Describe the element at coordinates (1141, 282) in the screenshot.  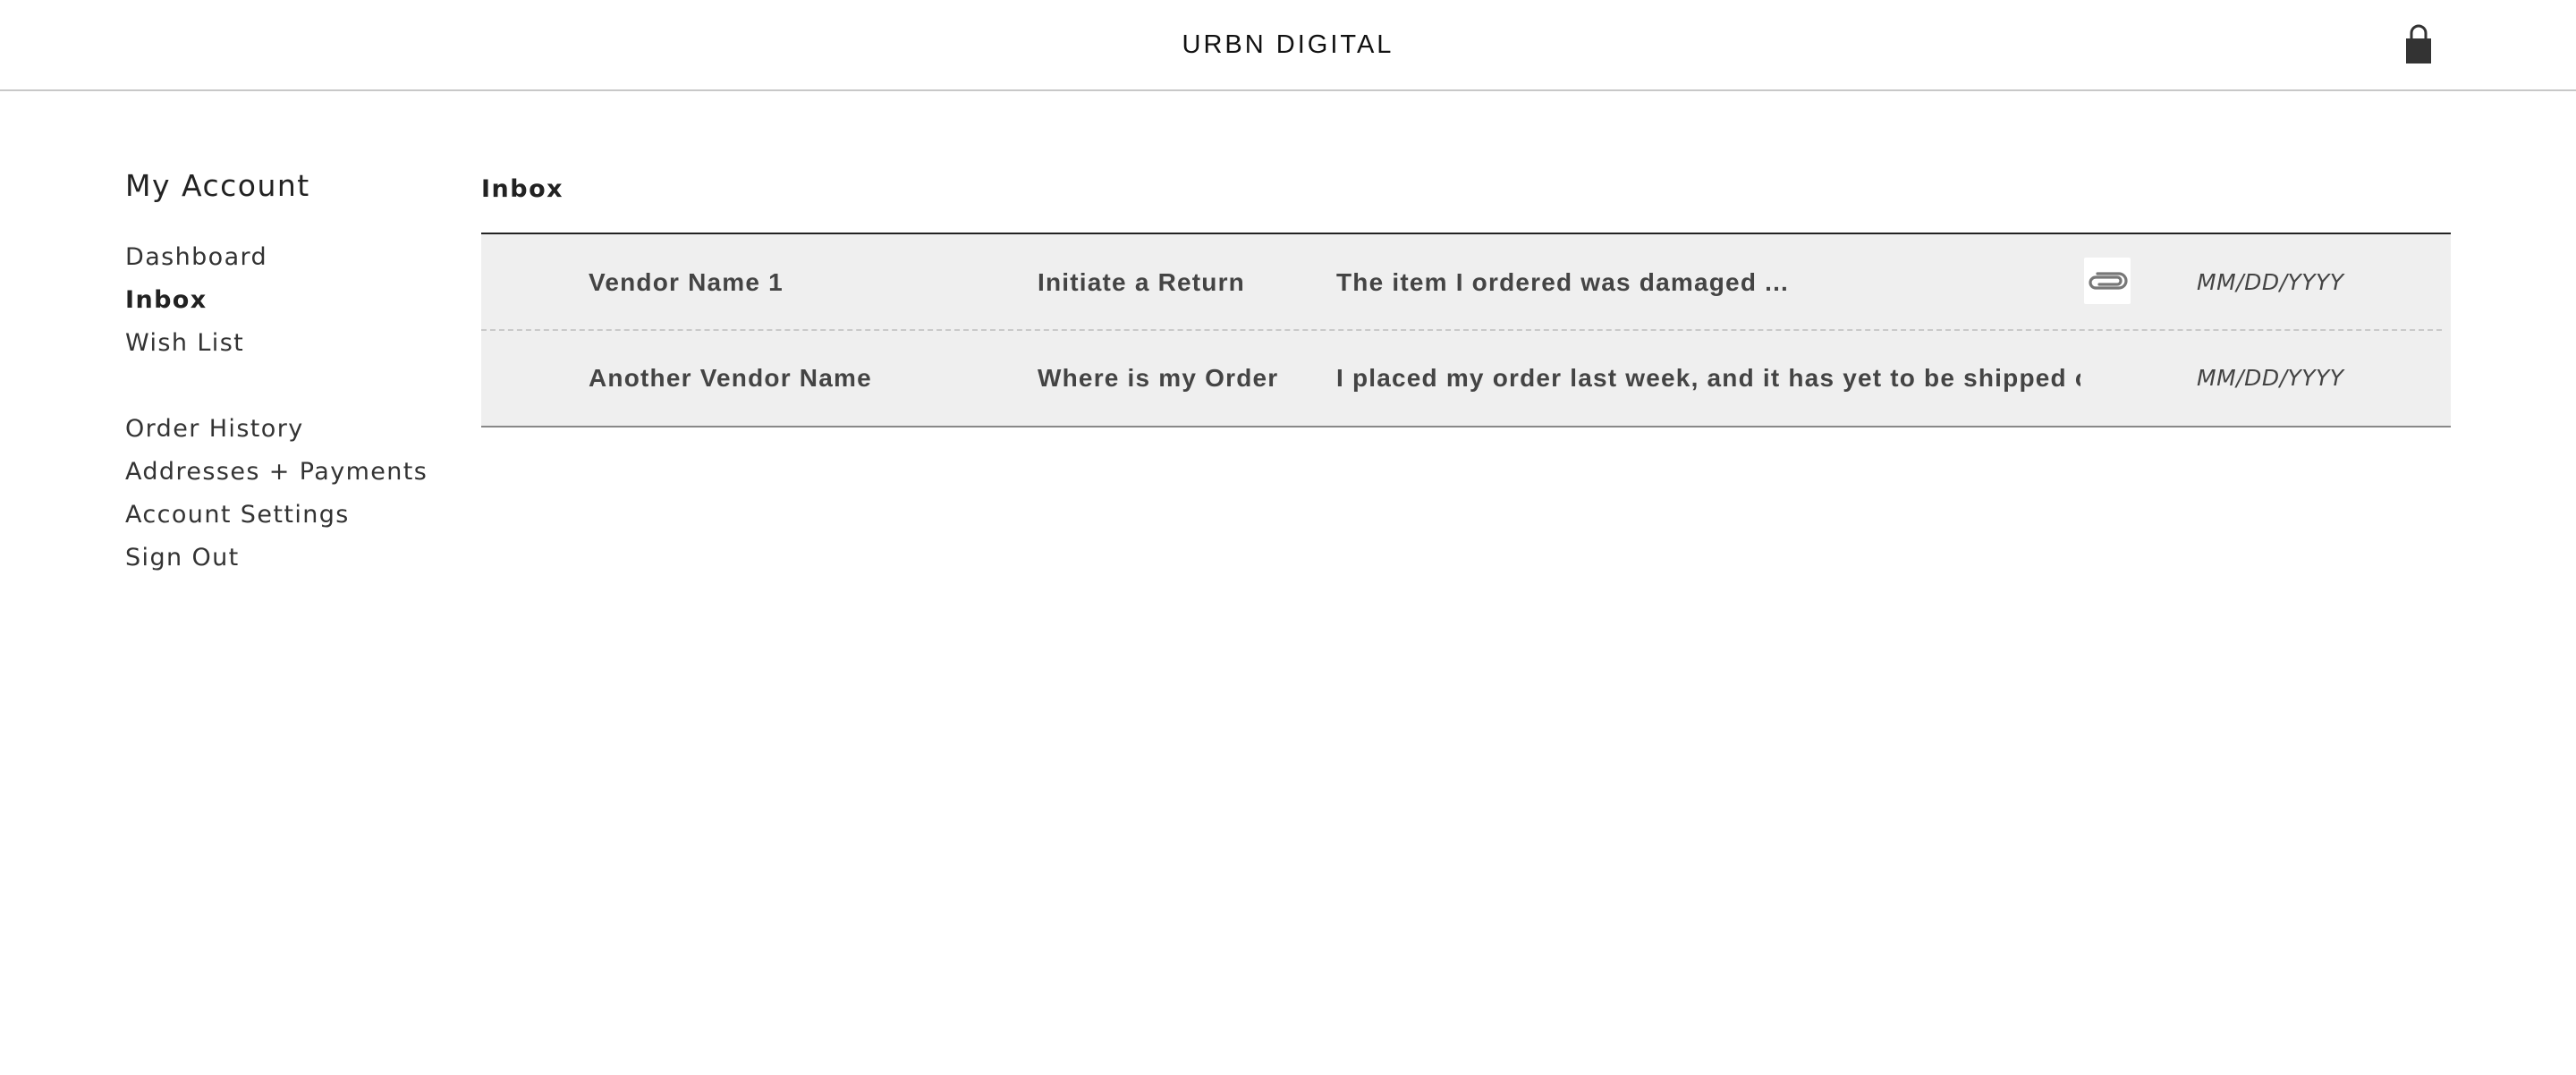
I see `message-subject: Initiate a Return` at that location.